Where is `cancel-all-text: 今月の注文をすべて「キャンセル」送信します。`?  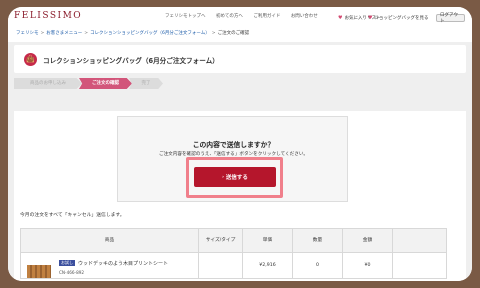
cancel-all-text: 今月の注文をすべて「キャンセル」送信します。 is located at coordinates (72, 215).